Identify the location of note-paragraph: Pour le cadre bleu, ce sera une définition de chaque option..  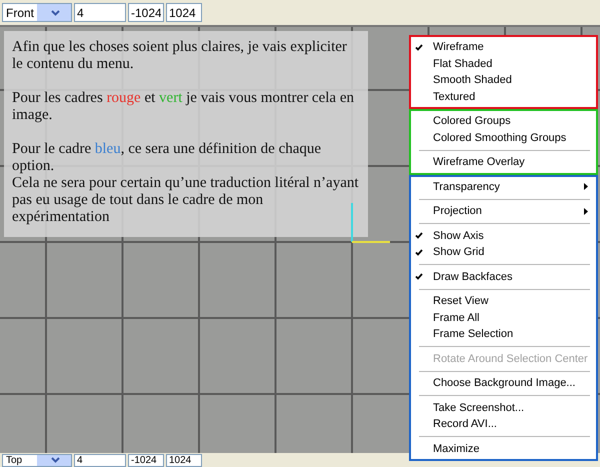
(167, 158).